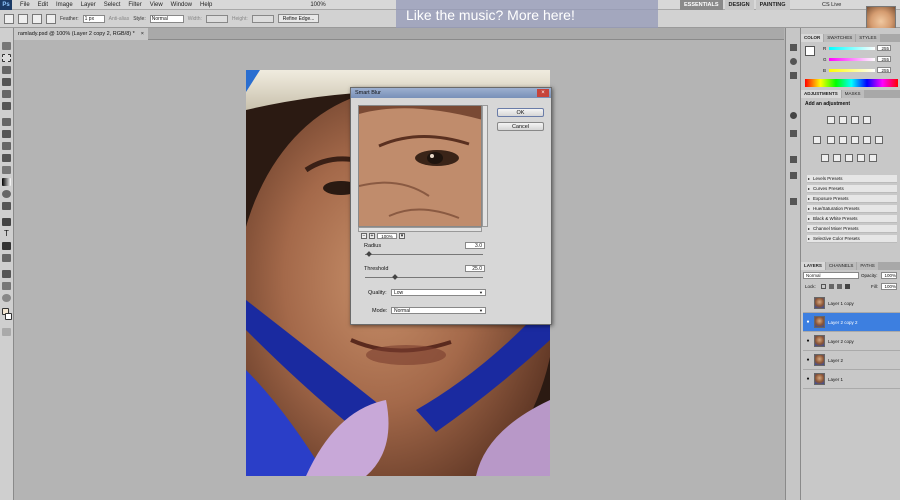  Describe the element at coordinates (51, 18) in the screenshot. I see `subtract-selection-icon` at that location.